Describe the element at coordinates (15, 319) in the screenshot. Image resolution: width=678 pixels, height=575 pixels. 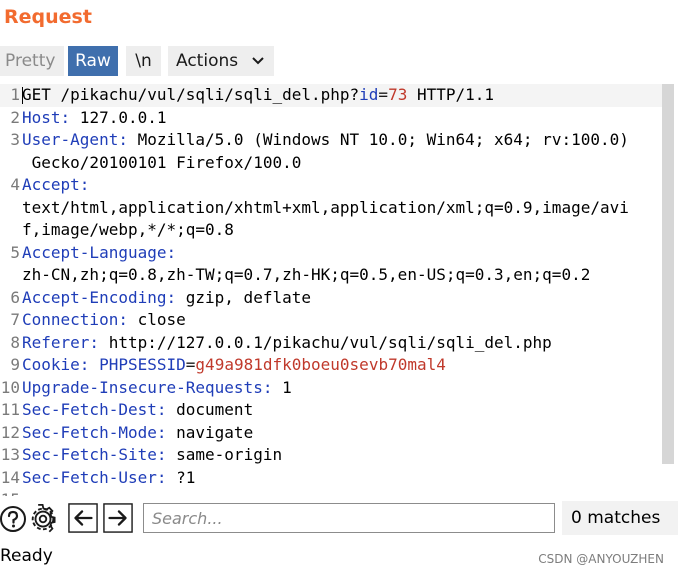
I see `line-number: 7` at that location.